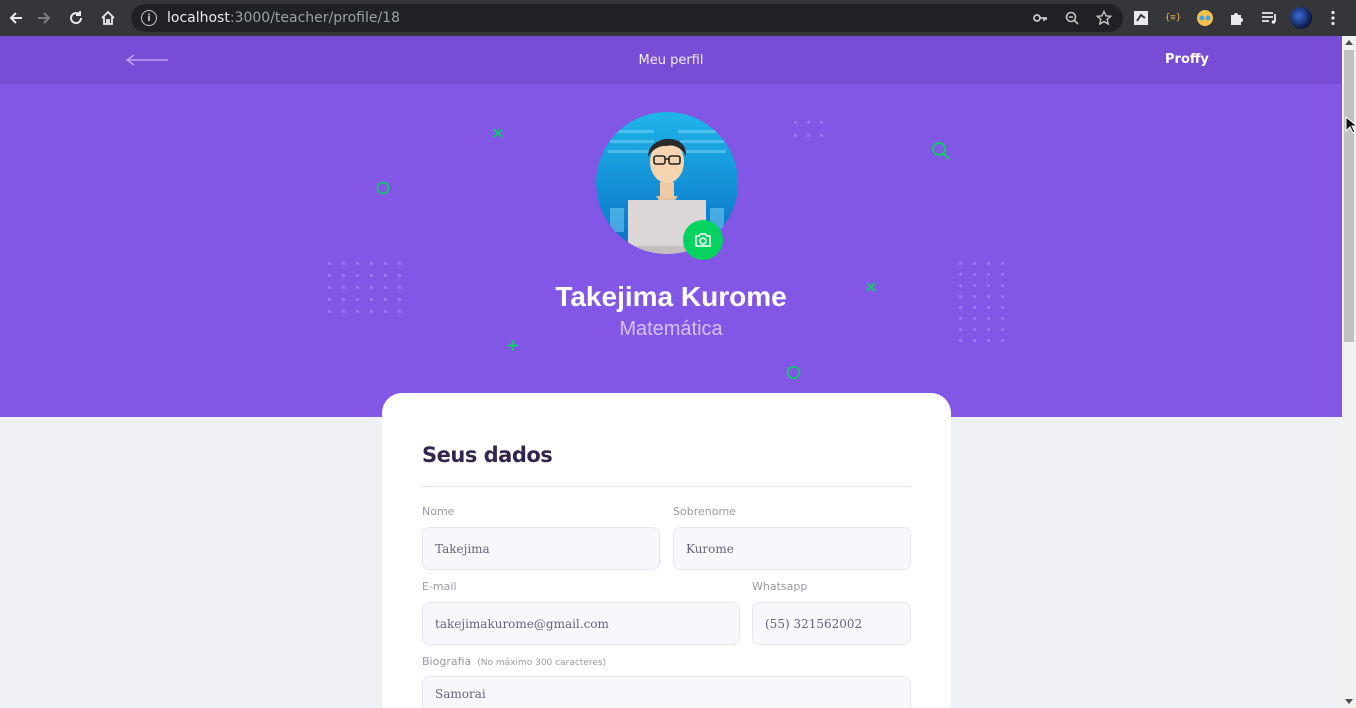  I want to click on camera-icon, so click(703, 240).